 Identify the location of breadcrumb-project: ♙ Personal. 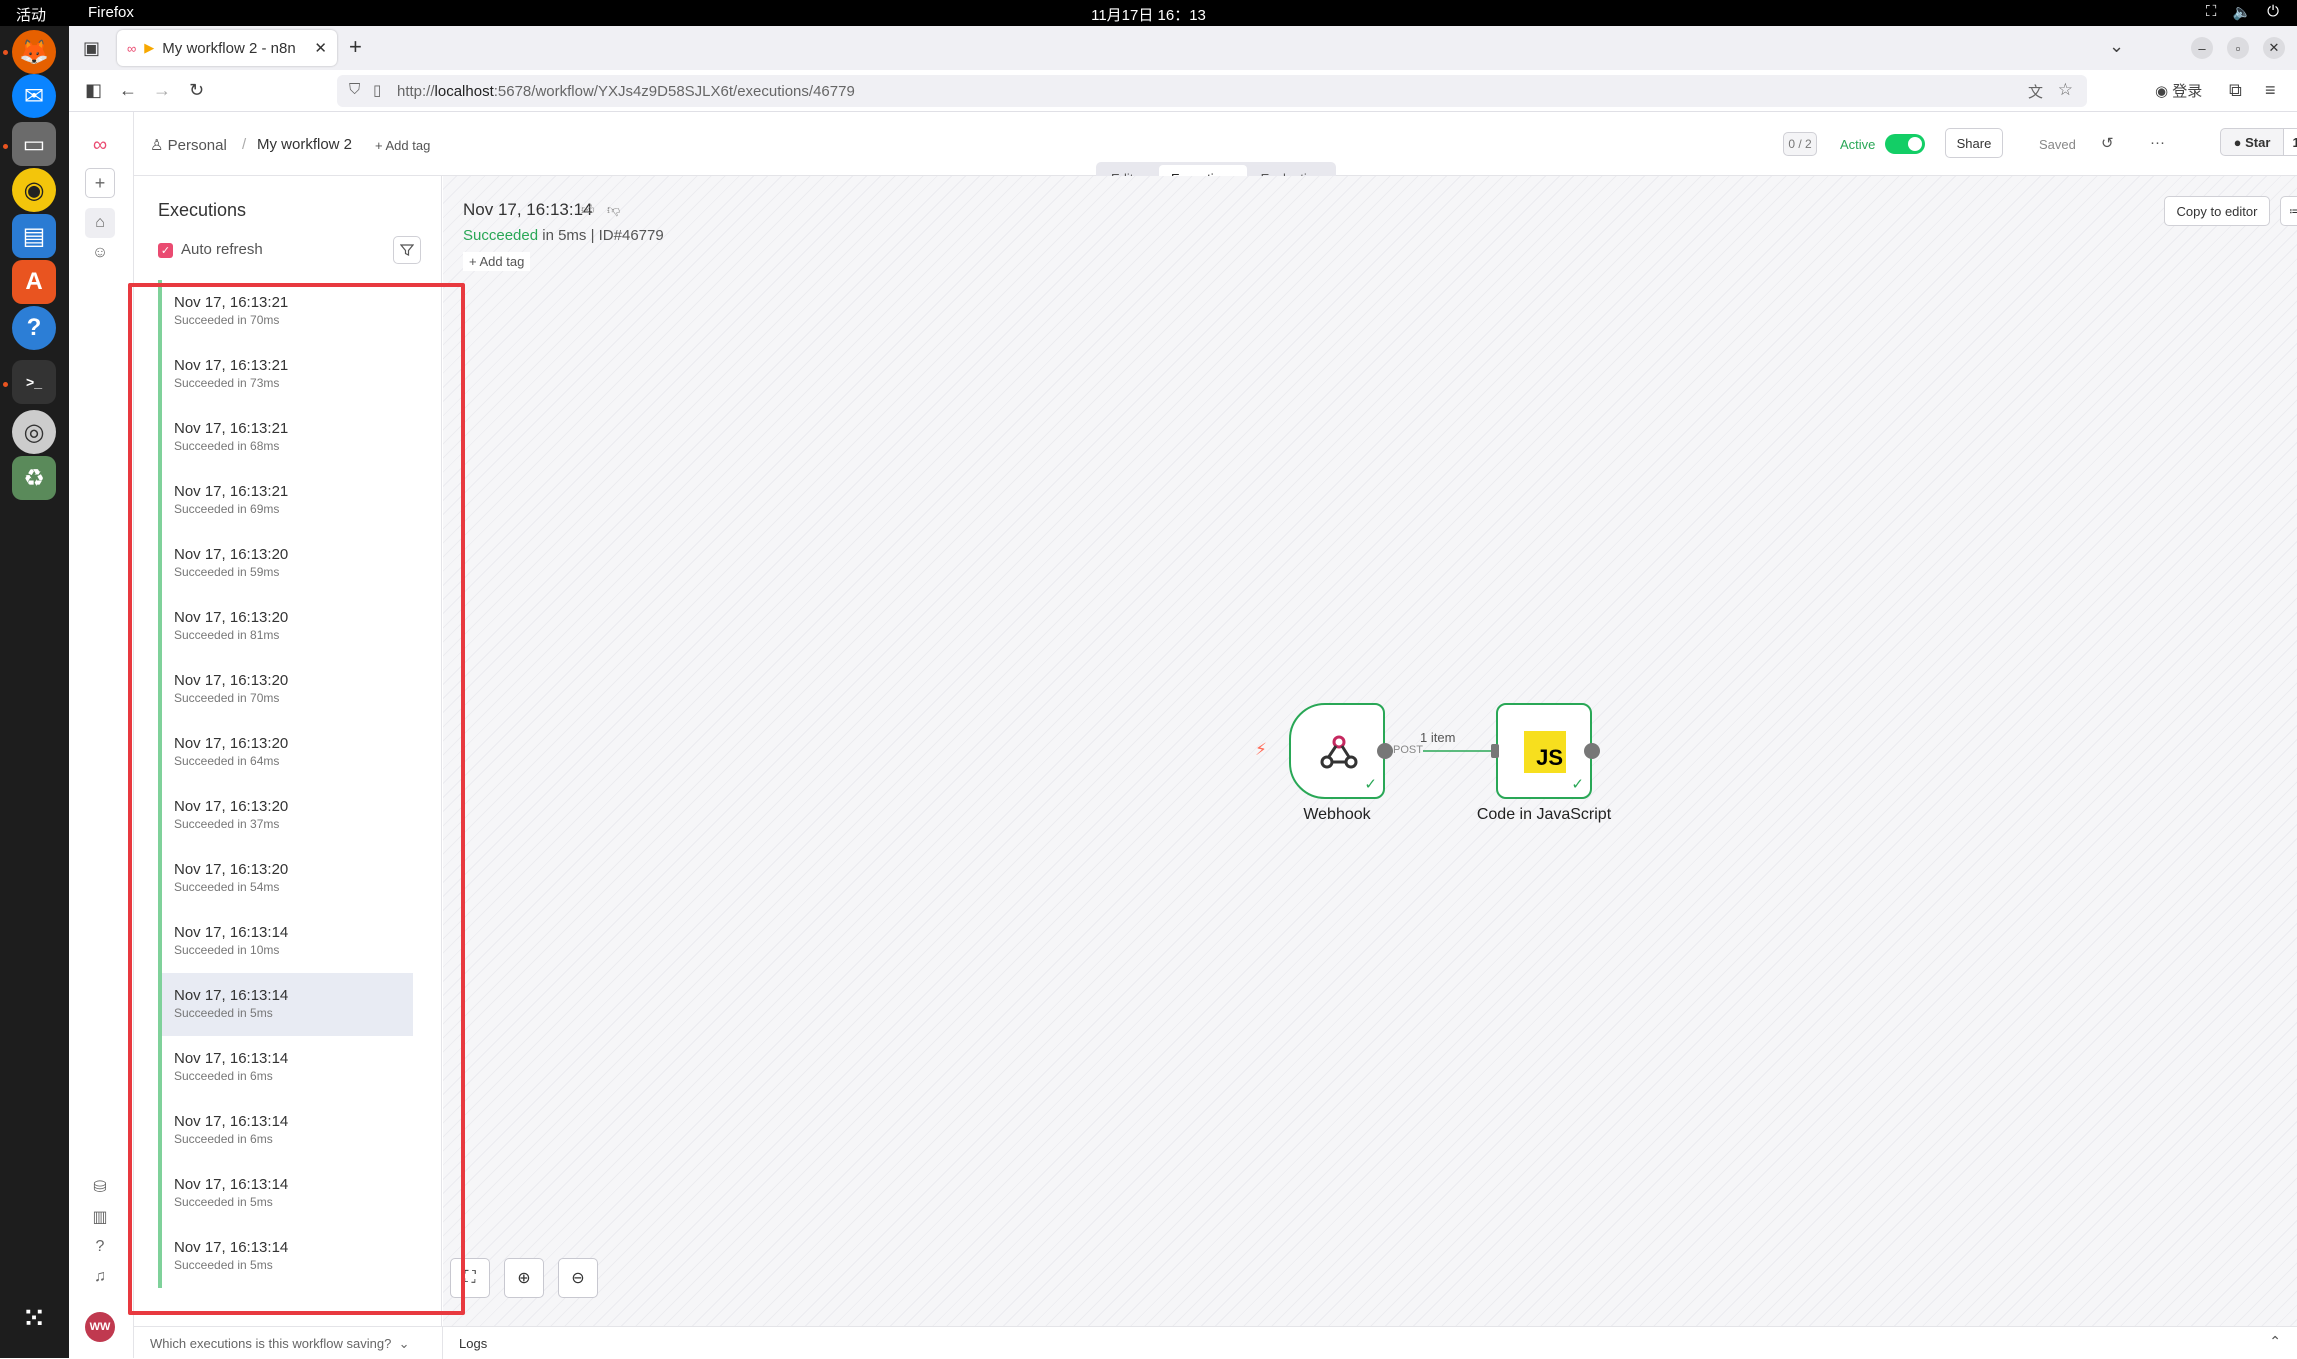
(188, 145).